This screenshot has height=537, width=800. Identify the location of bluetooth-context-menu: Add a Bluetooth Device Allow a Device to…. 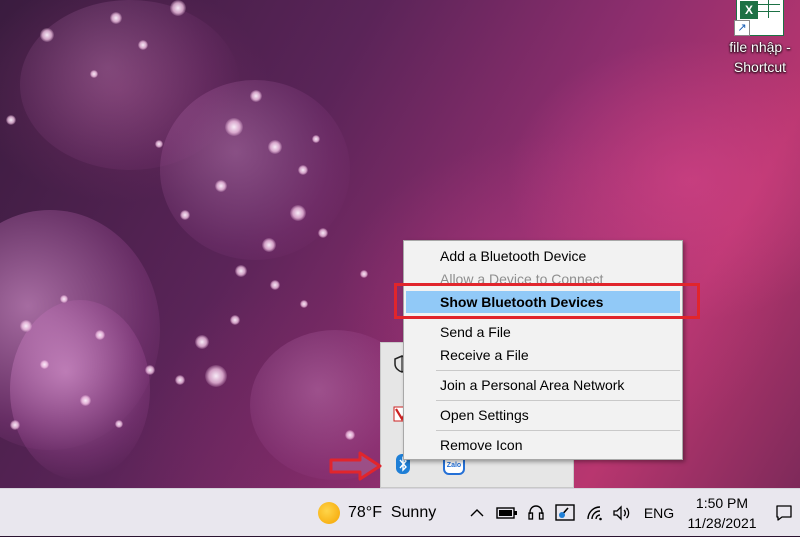
(543, 350).